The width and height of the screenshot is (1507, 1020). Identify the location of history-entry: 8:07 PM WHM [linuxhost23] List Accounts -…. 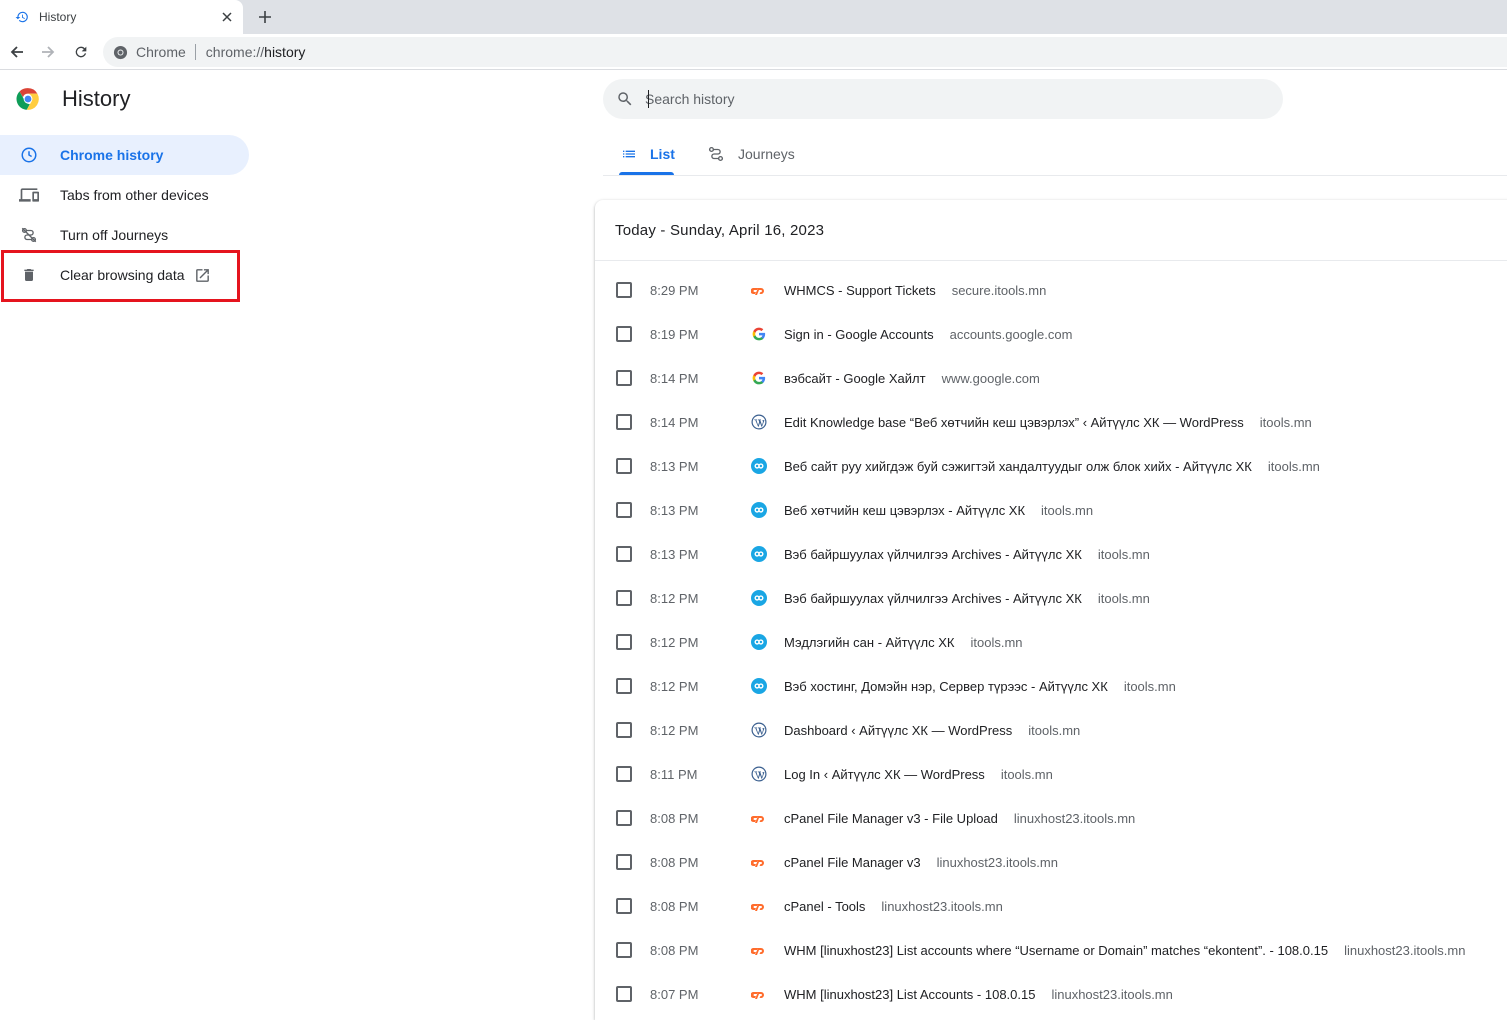
(1051, 994).